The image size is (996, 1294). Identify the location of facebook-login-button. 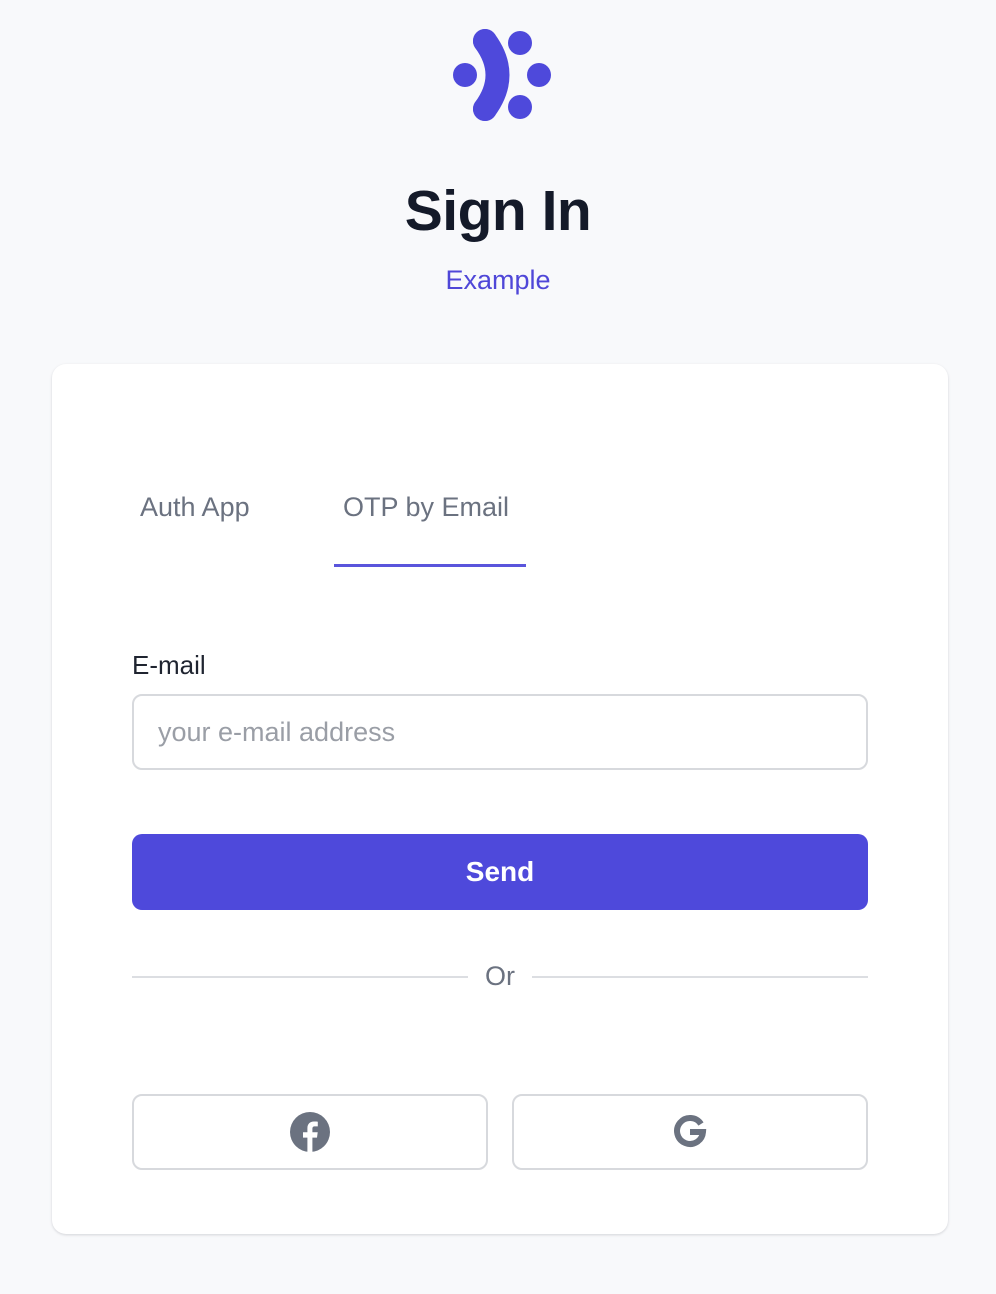
(310, 1132).